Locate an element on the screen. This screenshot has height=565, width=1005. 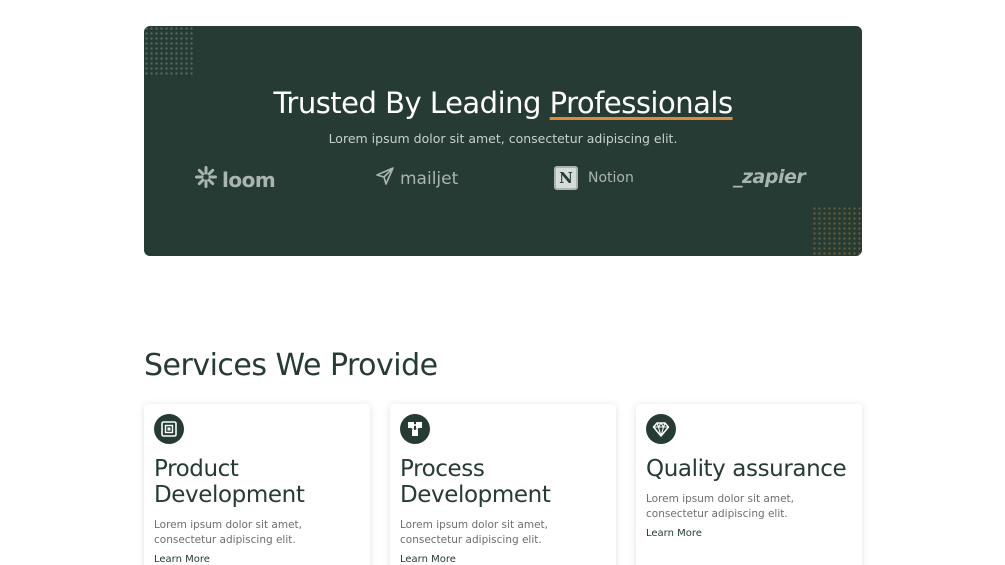
partner-logos: loom mailjet N Notion _zapier is located at coordinates (503, 181).